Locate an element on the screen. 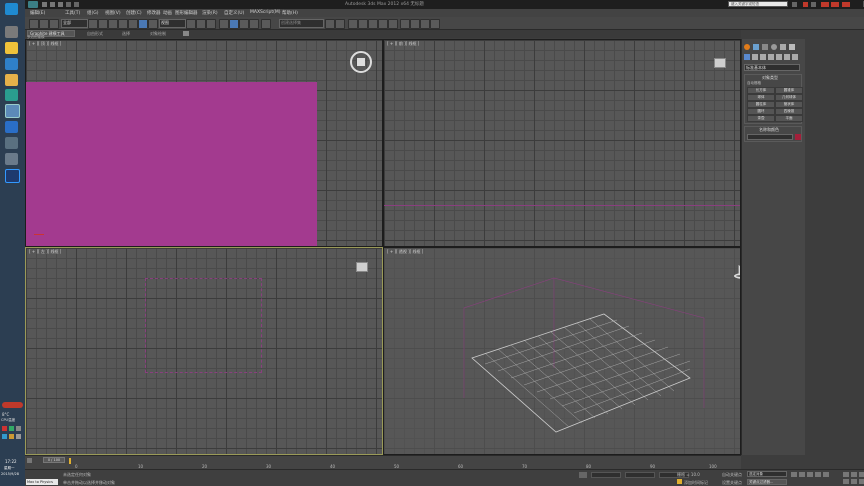  motion-tab-icon is located at coordinates (774, 47).